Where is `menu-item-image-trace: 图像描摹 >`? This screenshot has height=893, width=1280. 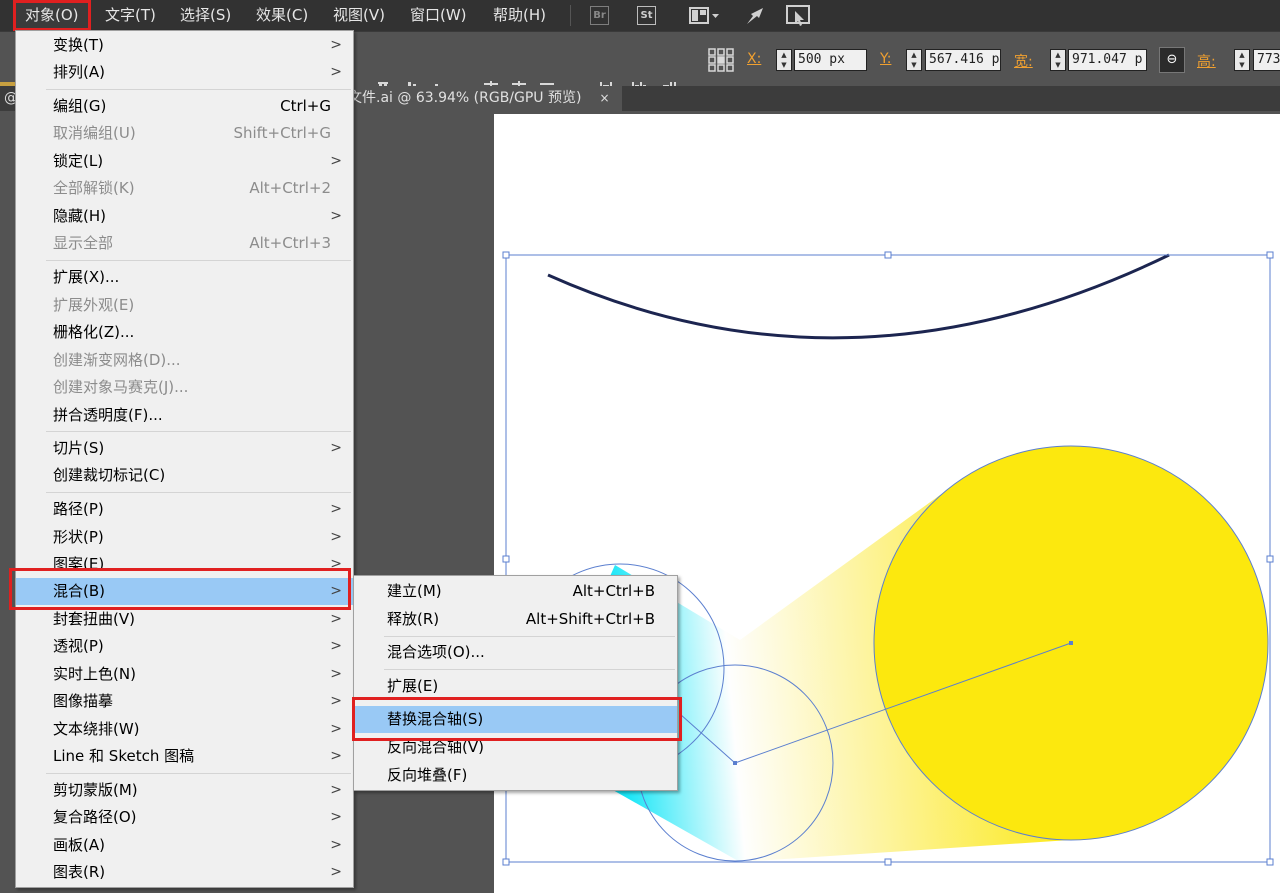 menu-item-image-trace: 图像描摹 > is located at coordinates (184, 701).